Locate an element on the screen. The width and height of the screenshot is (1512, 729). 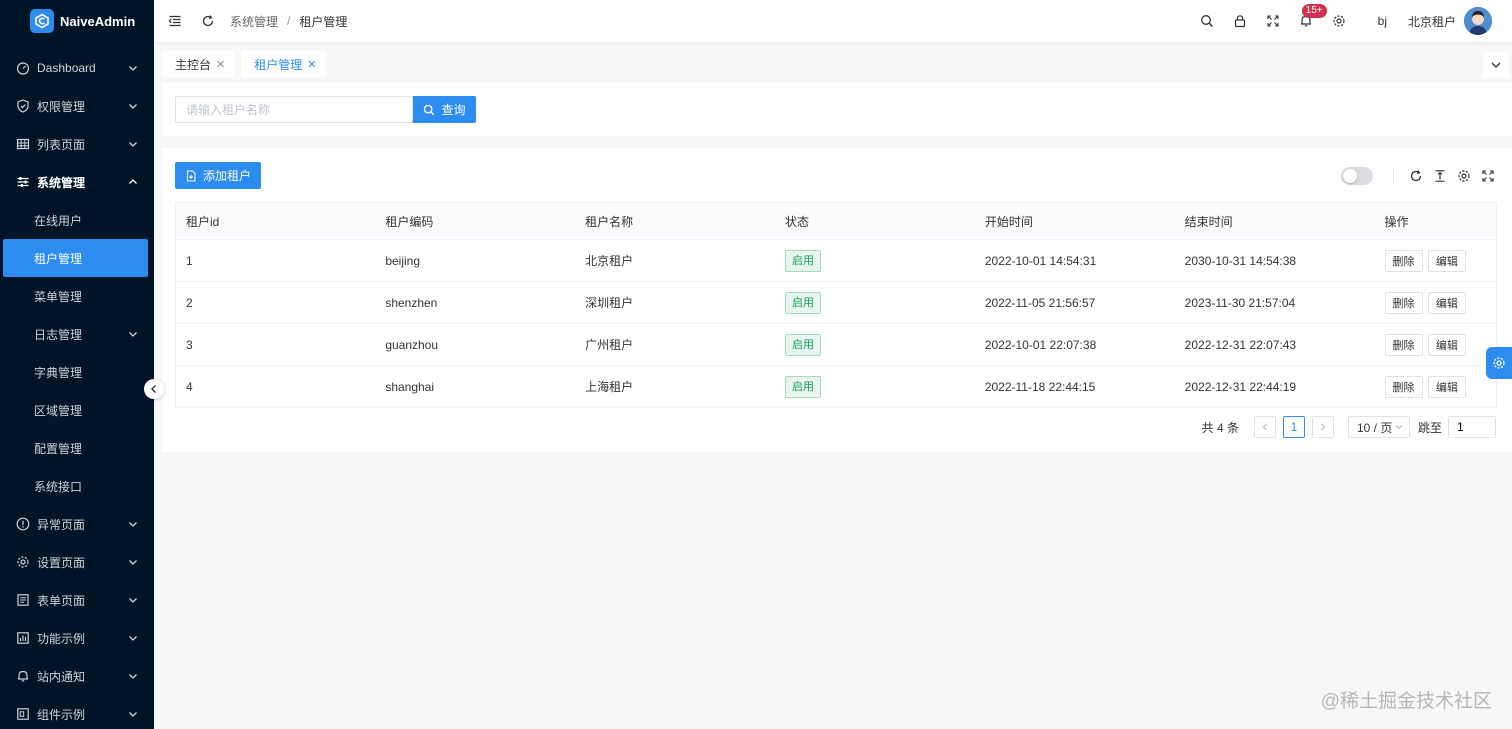
cell-status: 启用 is located at coordinates (874, 344).